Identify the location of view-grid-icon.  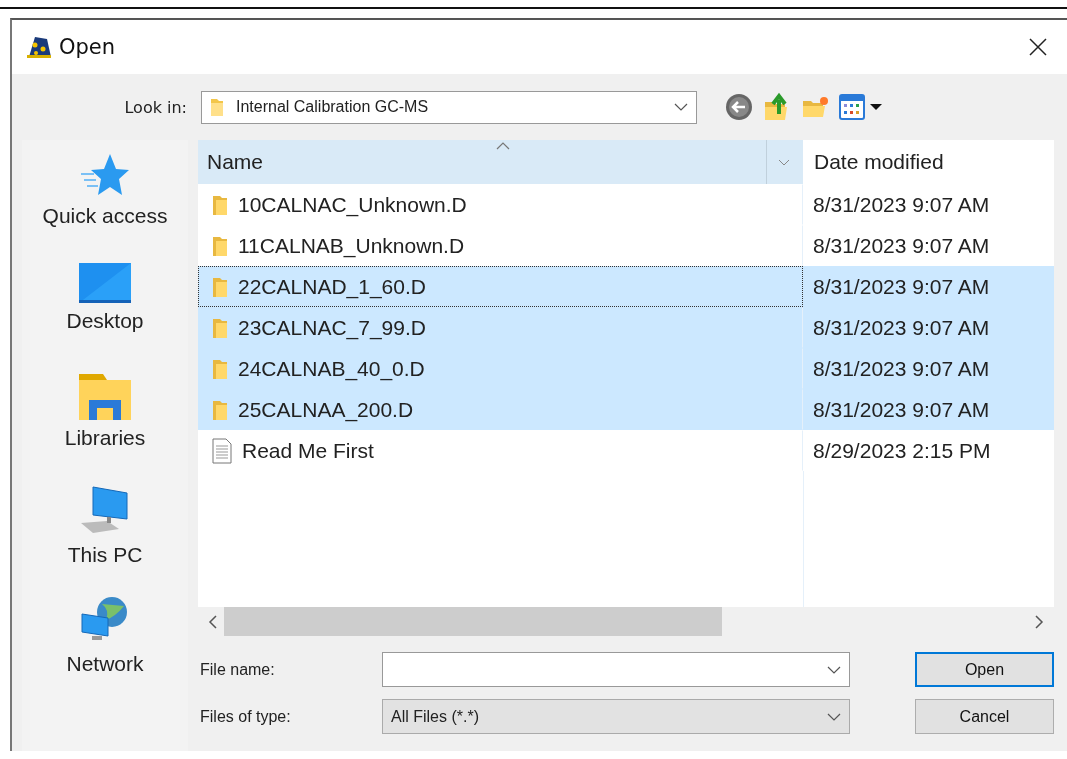
(852, 107).